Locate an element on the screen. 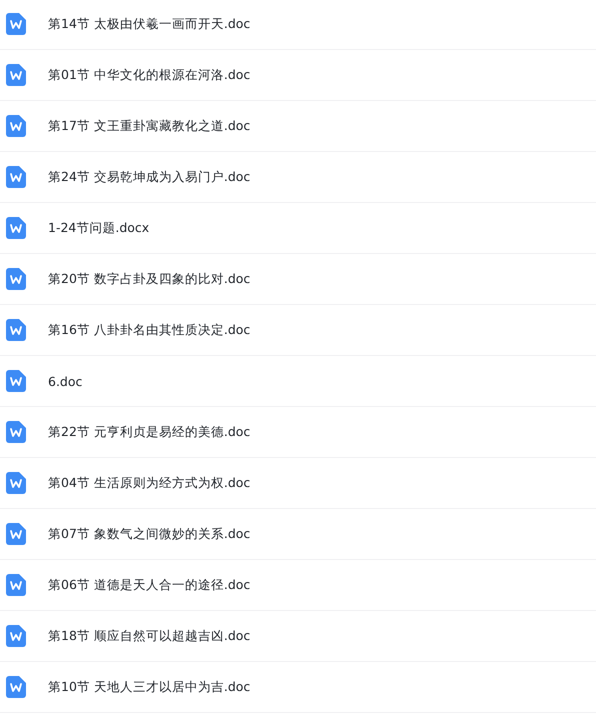 This screenshot has width=596, height=725. file-name: 第16节 八卦卦名由其性质决定.doc is located at coordinates (149, 330).